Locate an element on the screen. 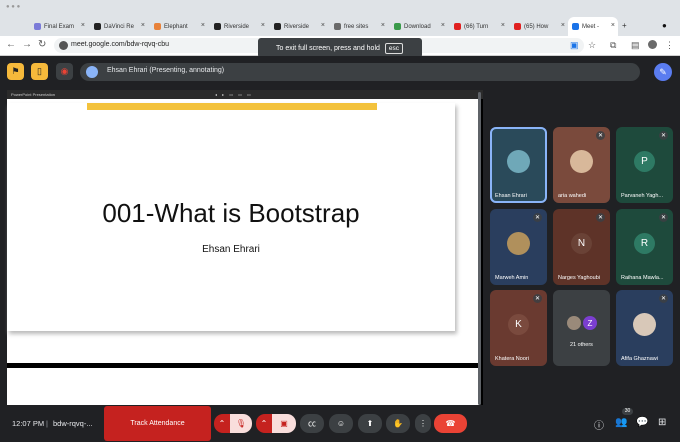  participant-count-badge: 30 is located at coordinates (627, 411).